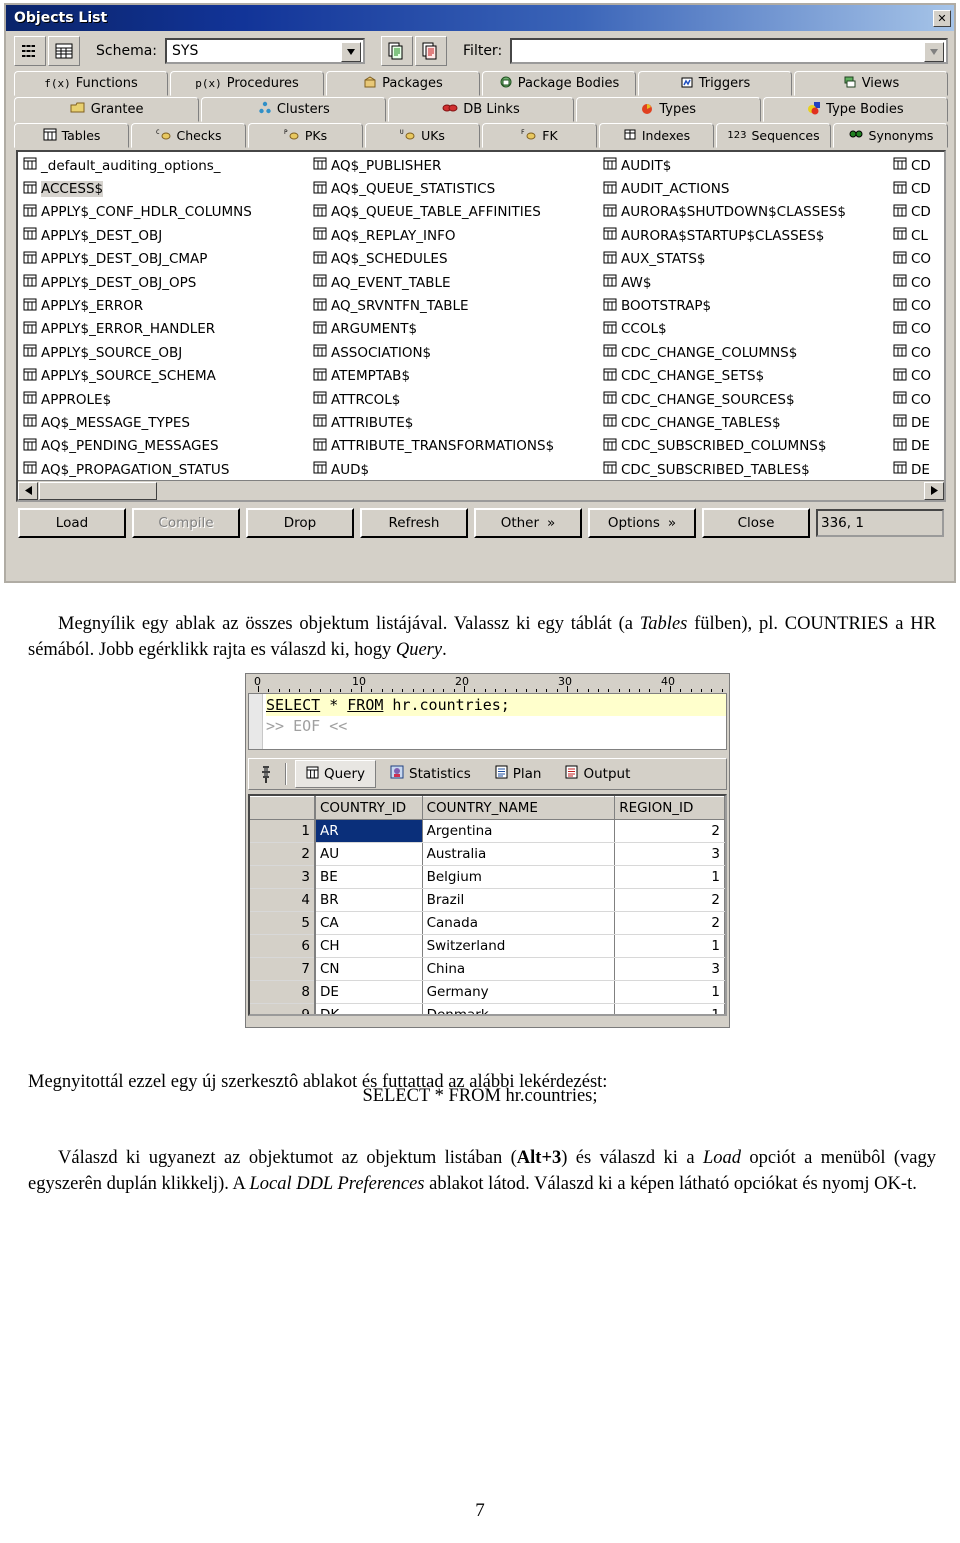 The image size is (960, 1543). What do you see at coordinates (456, 422) in the screenshot?
I see `list-item: ATTRIBUTE$` at bounding box center [456, 422].